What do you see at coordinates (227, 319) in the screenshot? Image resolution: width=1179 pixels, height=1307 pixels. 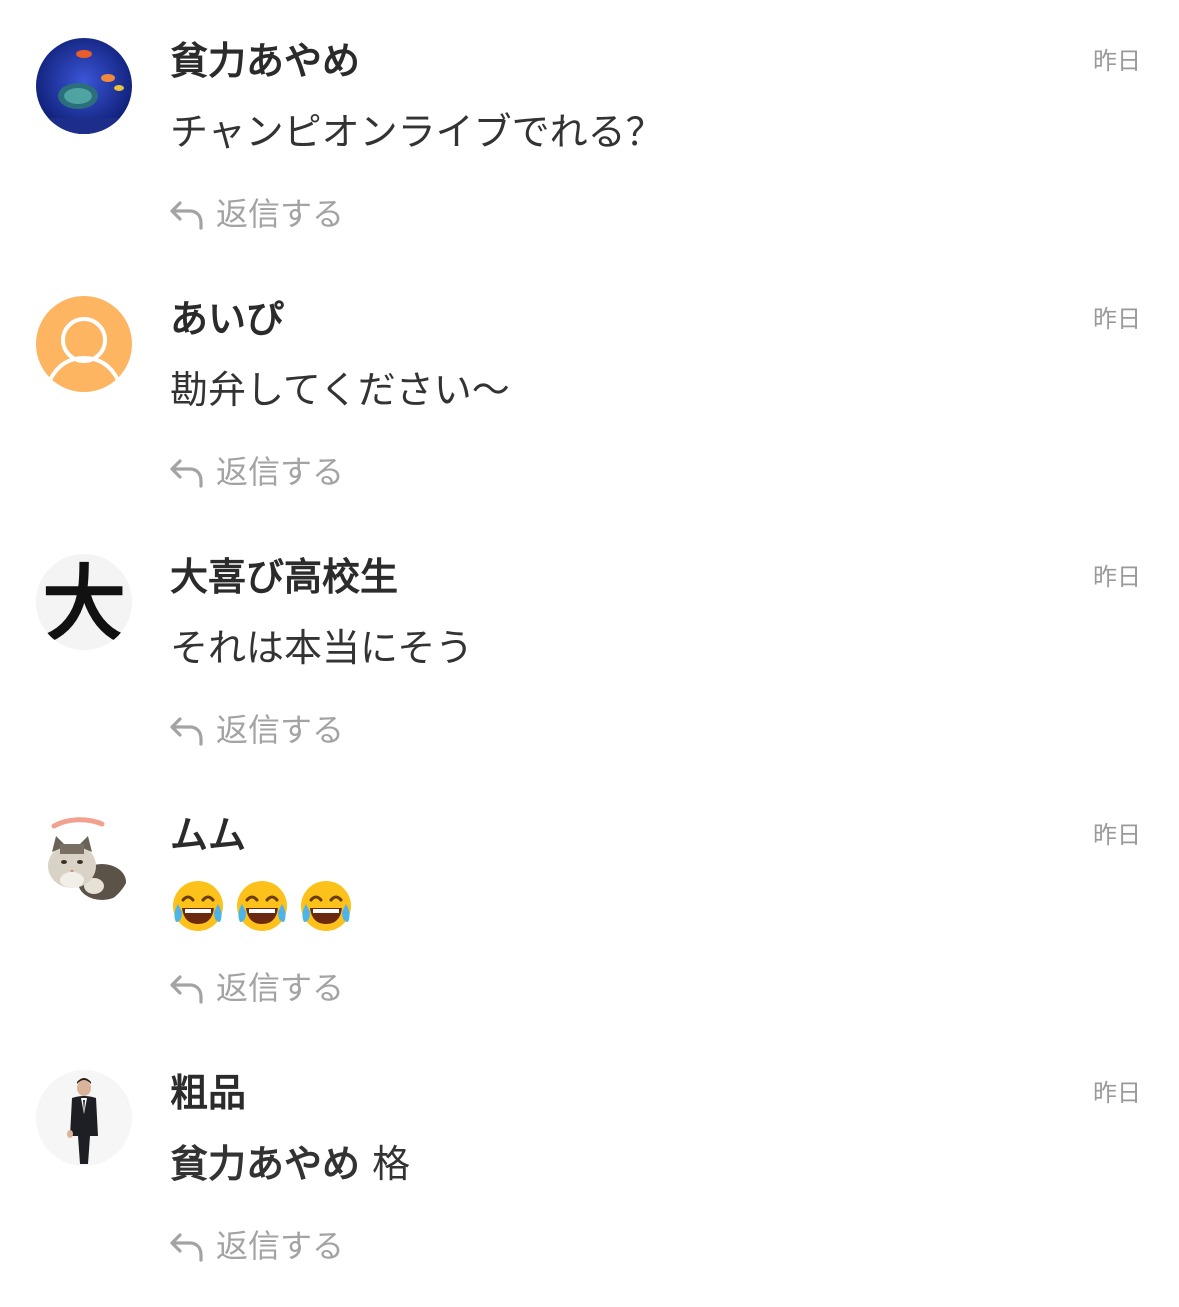 I see `username: あいぴ` at bounding box center [227, 319].